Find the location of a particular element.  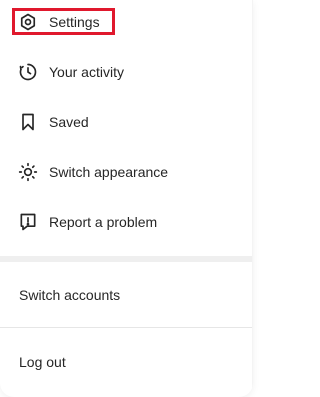

menu-item-label: Report a problem is located at coordinates (103, 222).